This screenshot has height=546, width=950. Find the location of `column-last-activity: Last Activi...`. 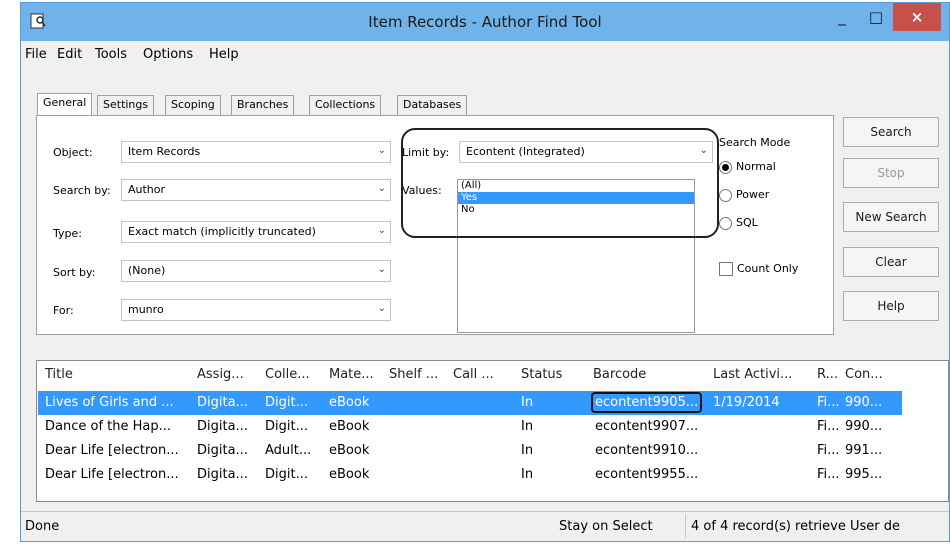

column-last-activity: Last Activi... is located at coordinates (752, 374).